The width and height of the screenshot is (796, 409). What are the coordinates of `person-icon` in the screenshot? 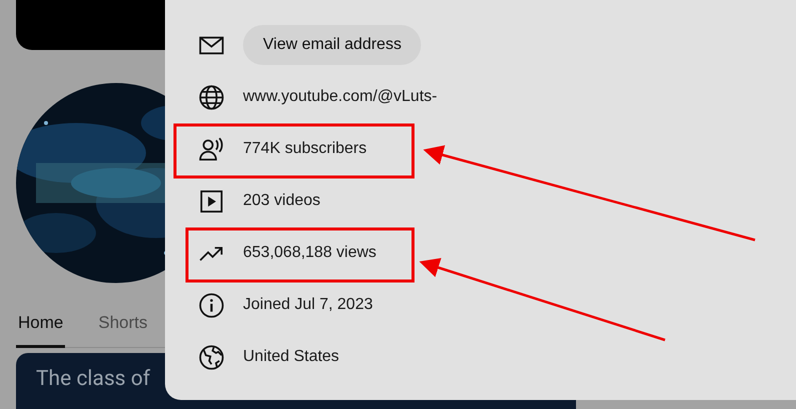 It's located at (211, 149).